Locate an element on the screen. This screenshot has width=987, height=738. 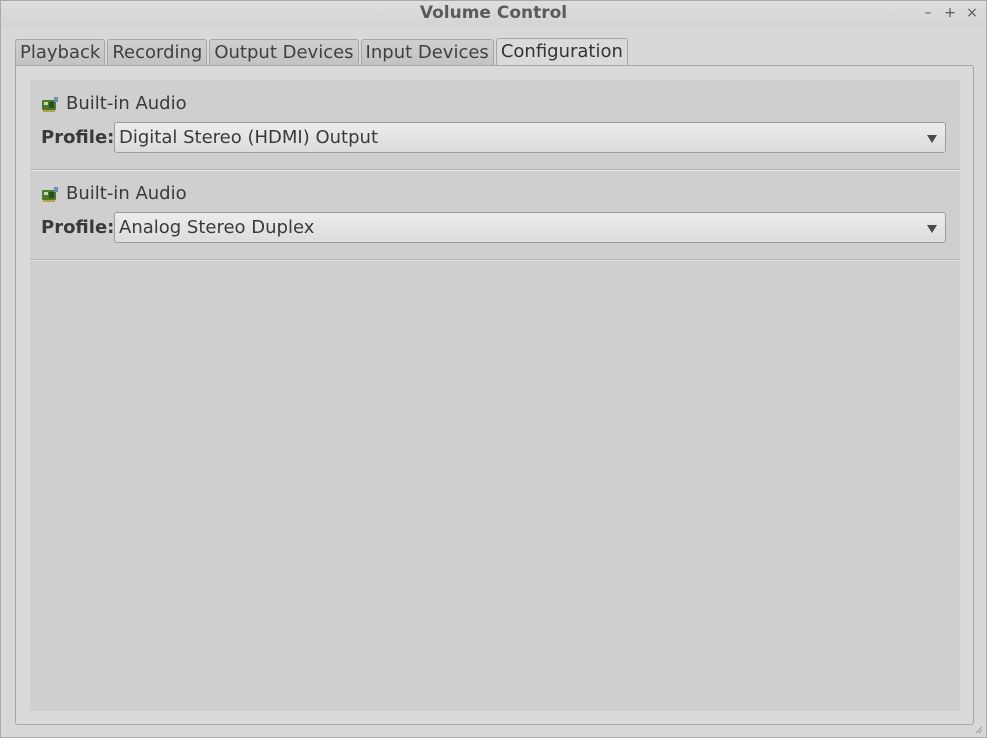
profile-dropdown: Digital Stereo (HDMI) Output is located at coordinates (530, 137).